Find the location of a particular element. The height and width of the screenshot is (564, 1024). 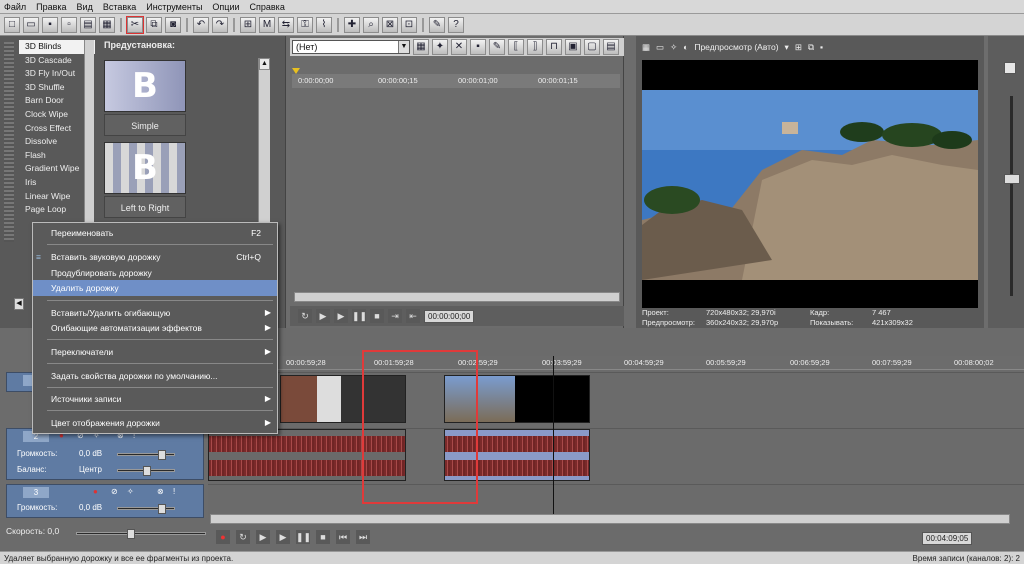

scroll-up-icon: ▲ is located at coordinates (264, 64).